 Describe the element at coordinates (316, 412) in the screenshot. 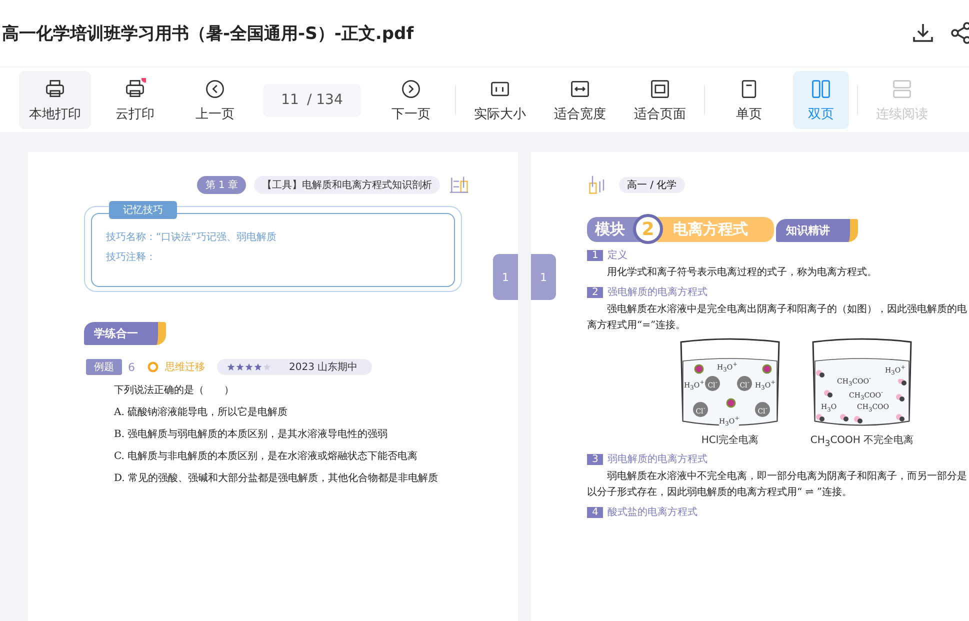

I see `answer-option: A. 硫酸钠溶液能导电，所以它是电解质` at that location.